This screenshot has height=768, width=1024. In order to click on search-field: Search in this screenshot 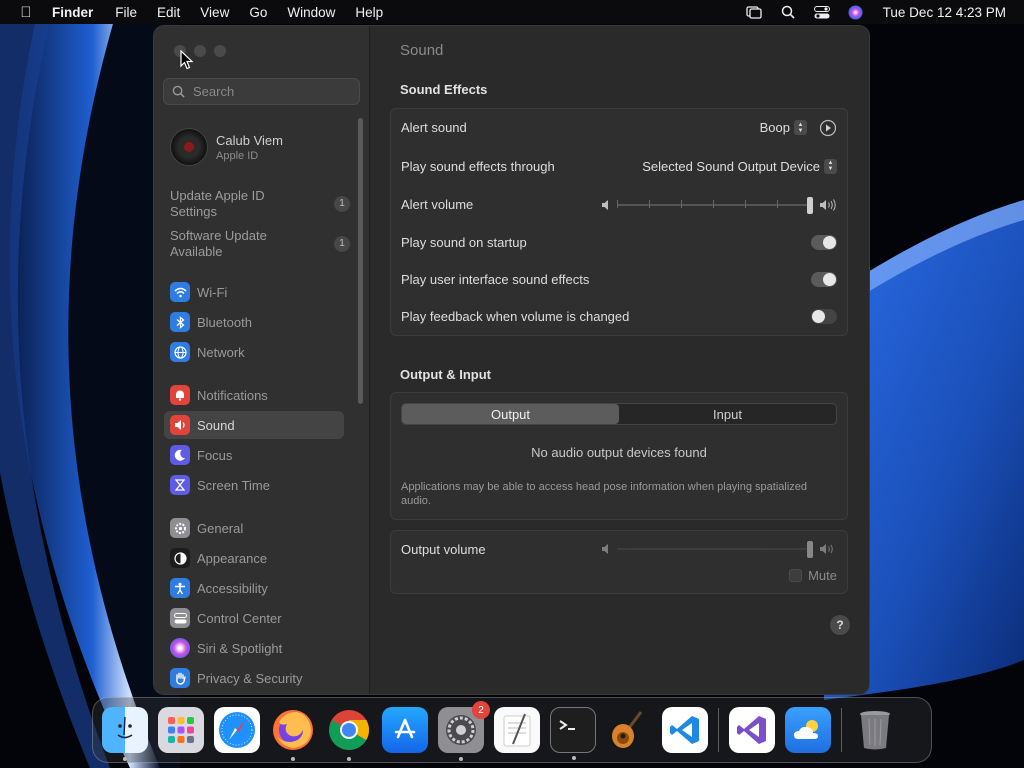, I will do `click(261, 91)`.